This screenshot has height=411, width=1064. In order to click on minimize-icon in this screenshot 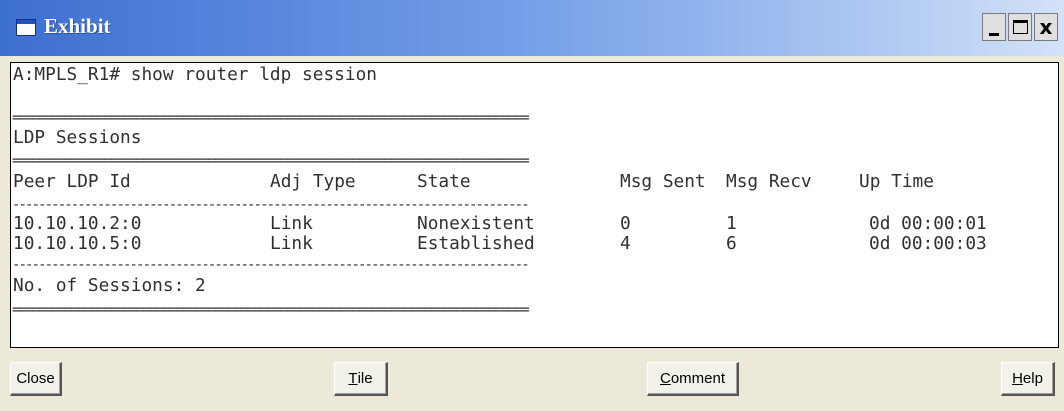, I will do `click(994, 34)`.